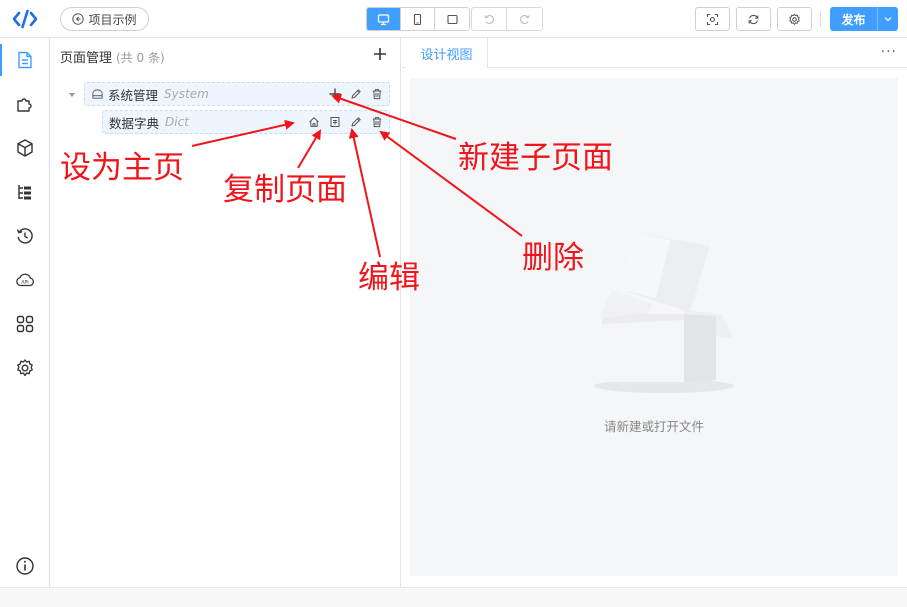 The width and height of the screenshot is (907, 607). What do you see at coordinates (285, 190) in the screenshot?
I see `annotation-copy-page: 复制页面` at bounding box center [285, 190].